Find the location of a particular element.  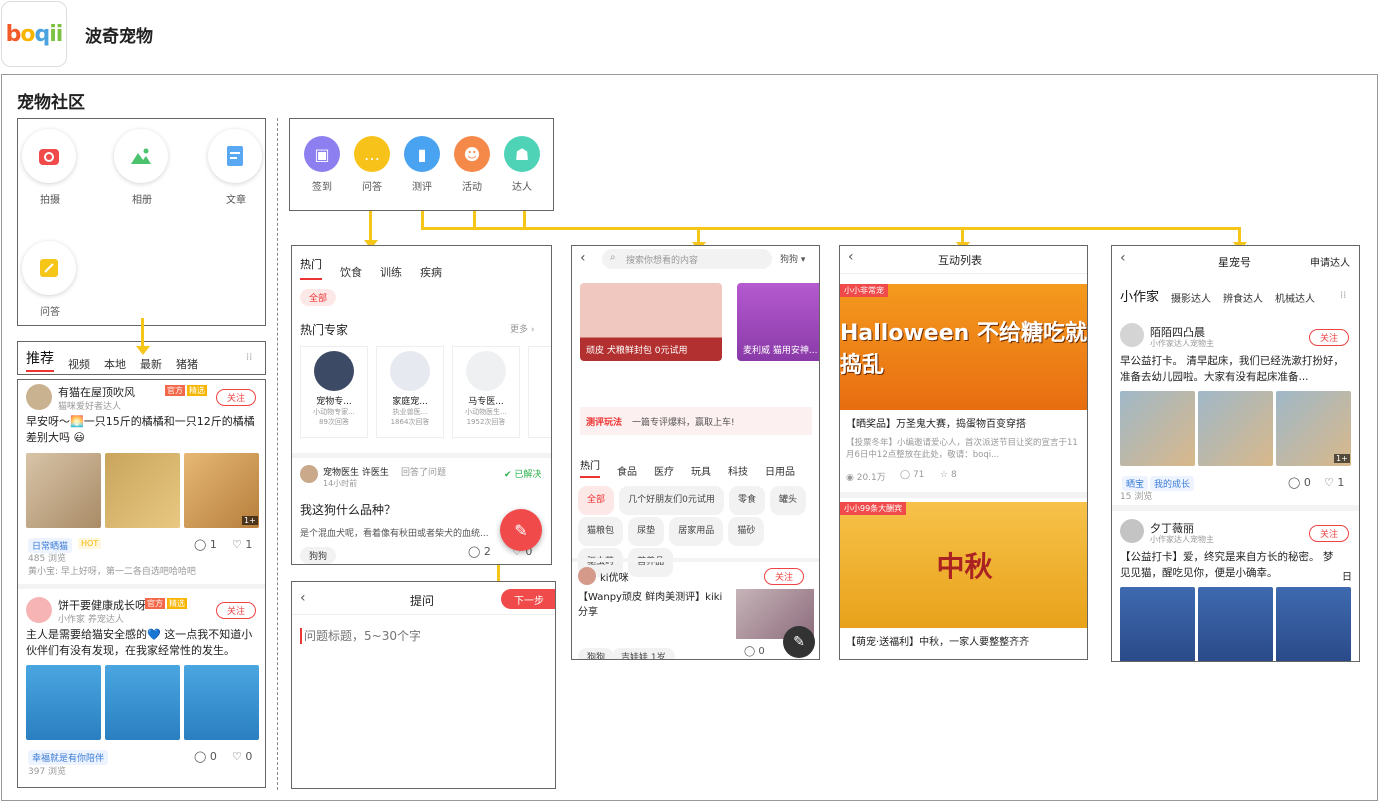

tab-video: 视频 is located at coordinates (79, 364).